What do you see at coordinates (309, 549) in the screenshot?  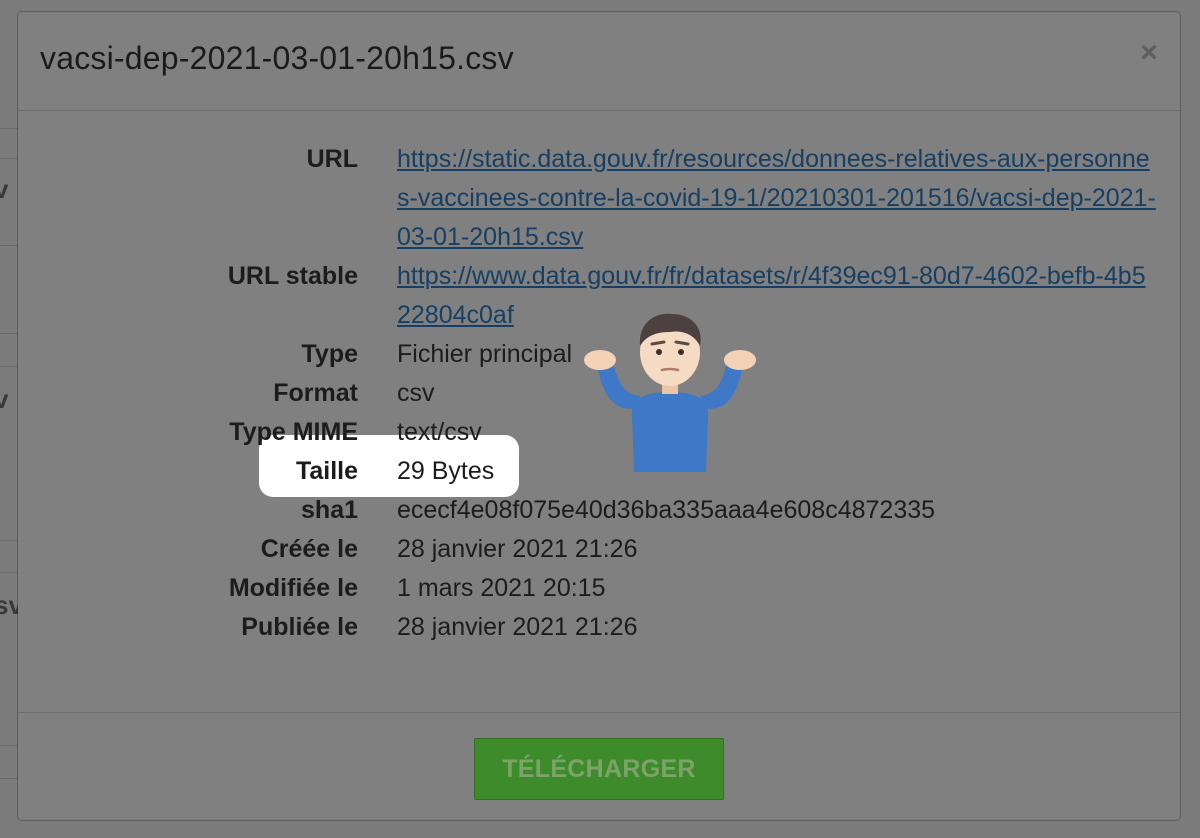 I see `detail-label: Créée le` at bounding box center [309, 549].